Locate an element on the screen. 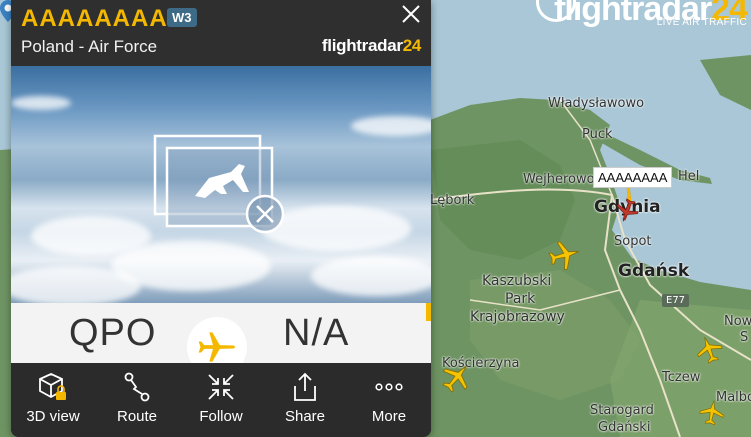 This screenshot has height=437, width=751. more-dots-icon is located at coordinates (389, 387).